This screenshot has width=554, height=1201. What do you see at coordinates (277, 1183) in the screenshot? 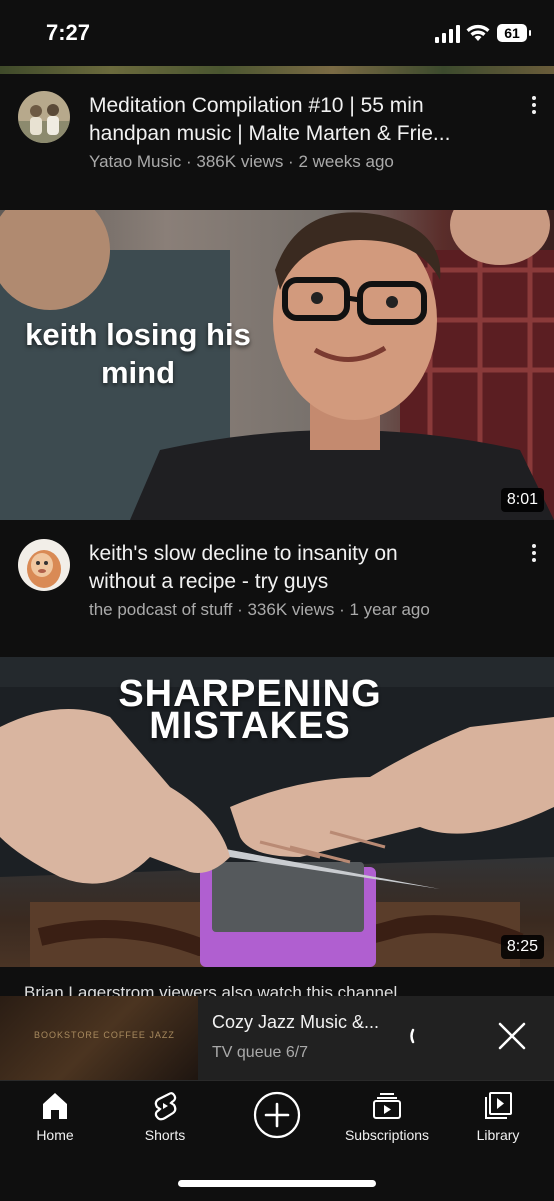
I see `home-indicator` at bounding box center [277, 1183].